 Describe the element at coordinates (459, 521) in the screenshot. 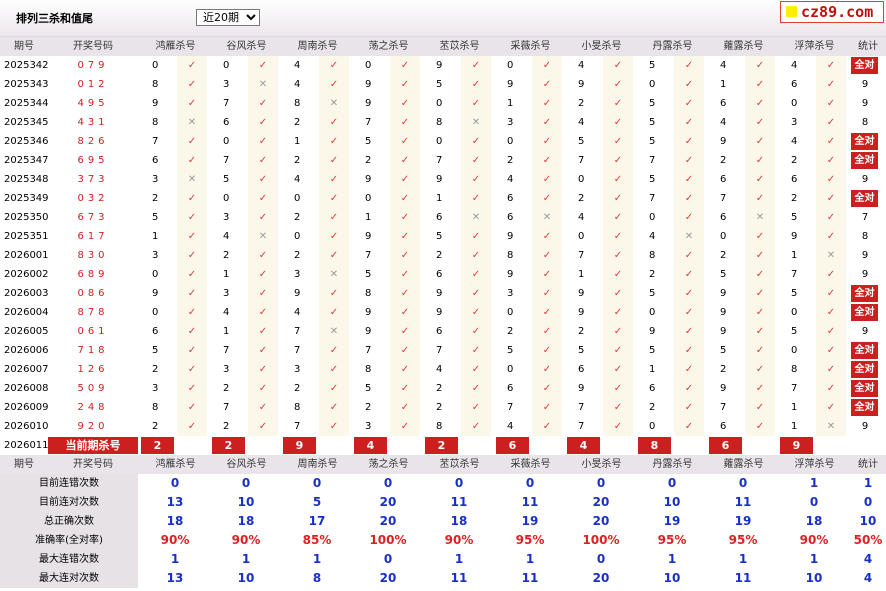

I see `summary-value: 18` at that location.